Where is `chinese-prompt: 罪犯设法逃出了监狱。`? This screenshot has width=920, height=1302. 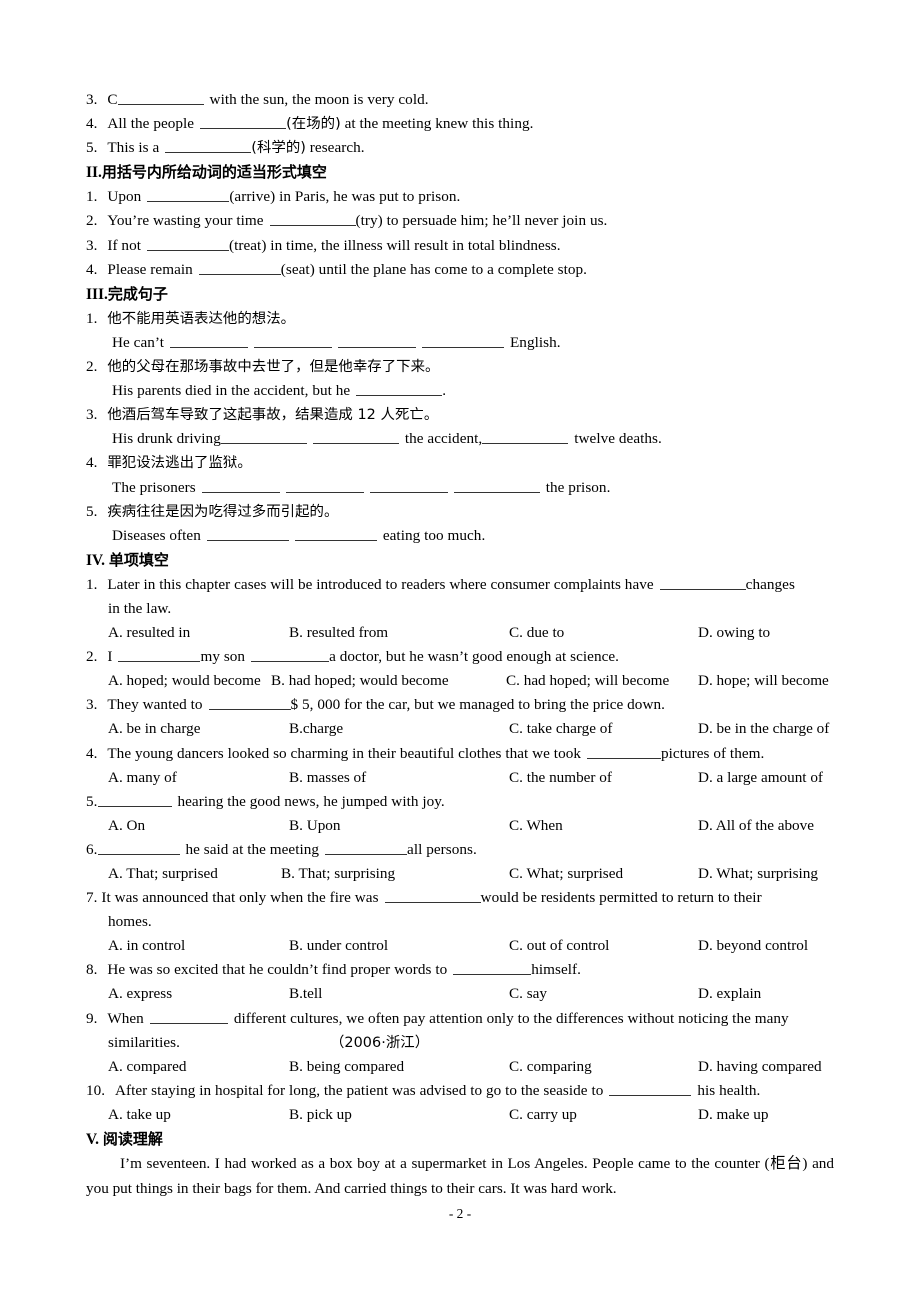 chinese-prompt: 罪犯设法逃出了监狱。 is located at coordinates (179, 463).